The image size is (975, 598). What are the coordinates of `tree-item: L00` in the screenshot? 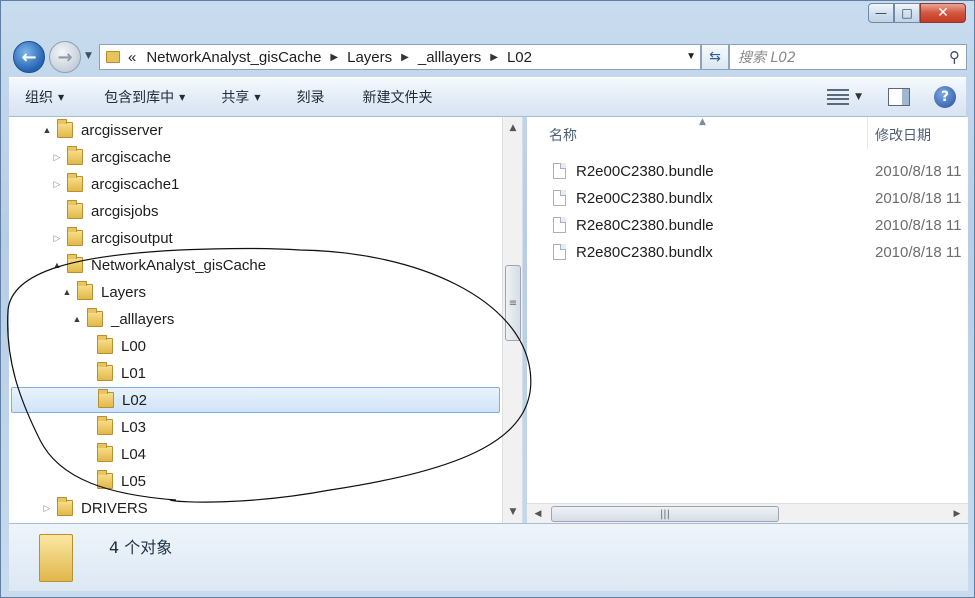 It's located at (255, 346).